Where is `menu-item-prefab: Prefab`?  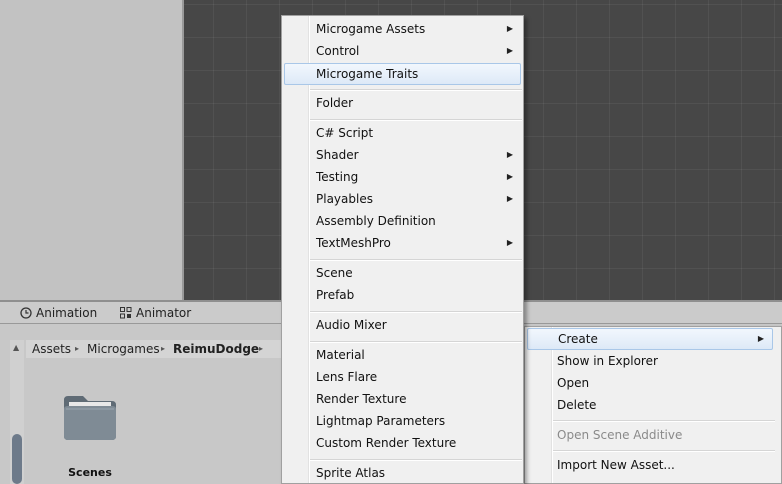 menu-item-prefab: Prefab is located at coordinates (402, 295).